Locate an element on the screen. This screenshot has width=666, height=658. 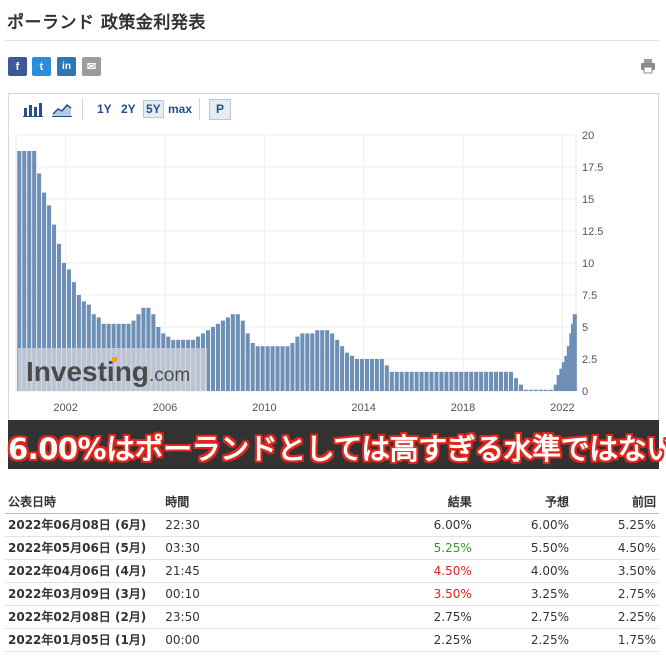
row-forecast: 4.00% is located at coordinates (523, 571).